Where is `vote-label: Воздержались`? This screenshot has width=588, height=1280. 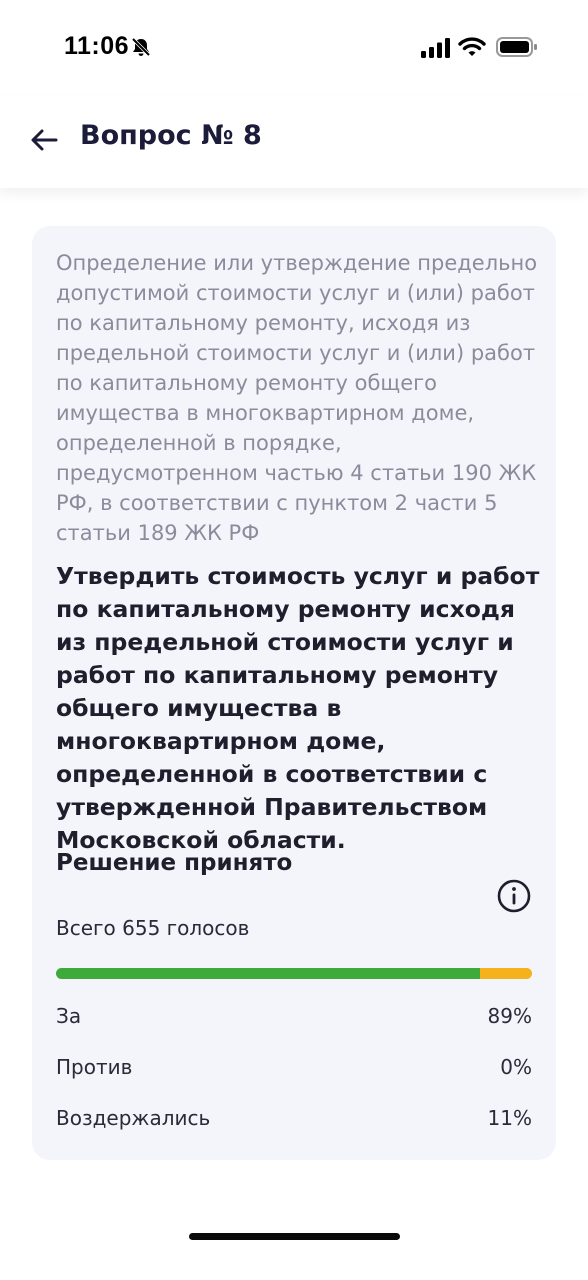
vote-label: Воздержались is located at coordinates (133, 1118).